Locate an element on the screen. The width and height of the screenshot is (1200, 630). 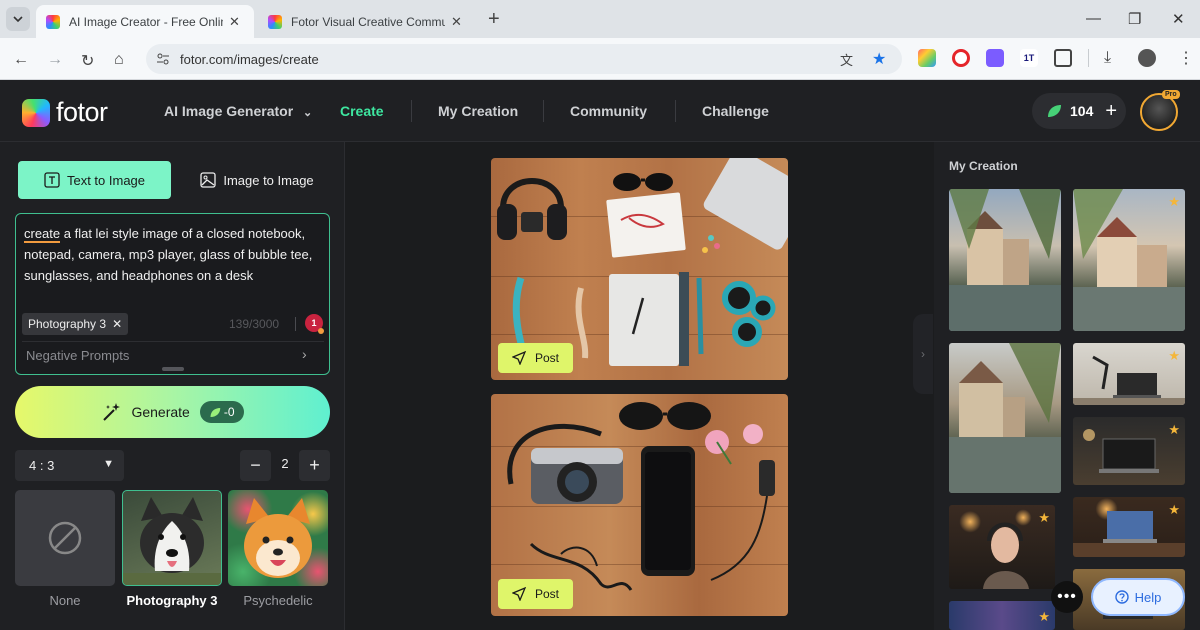
translate-icon: ⽂ is located at coordinates (846, 59).